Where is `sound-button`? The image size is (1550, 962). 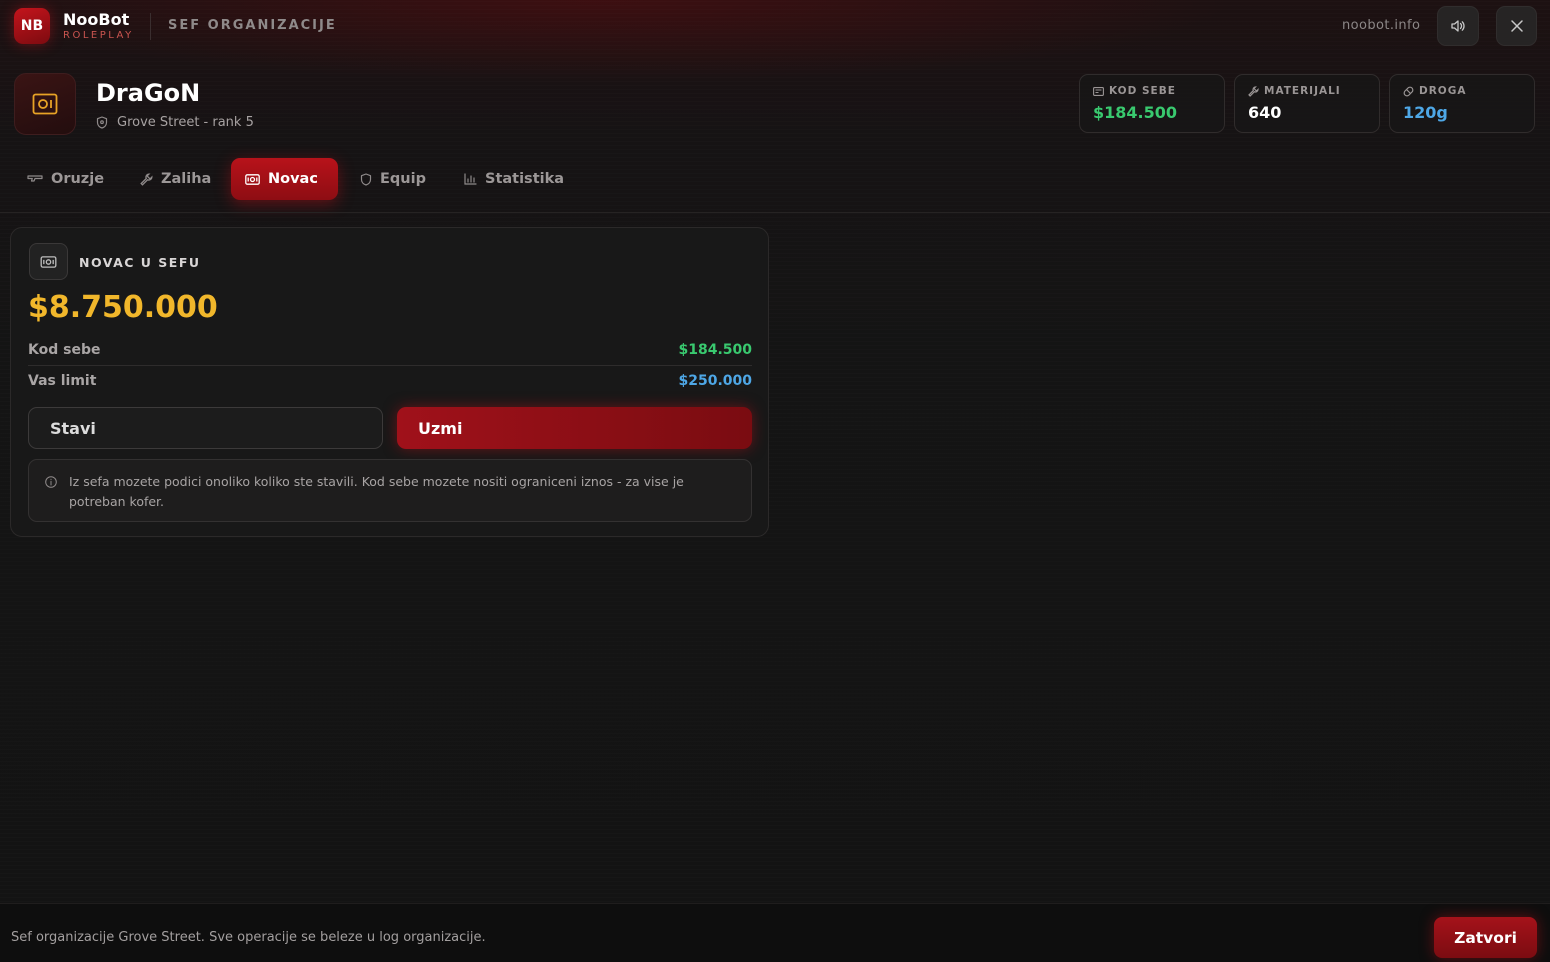
sound-button is located at coordinates (1458, 26).